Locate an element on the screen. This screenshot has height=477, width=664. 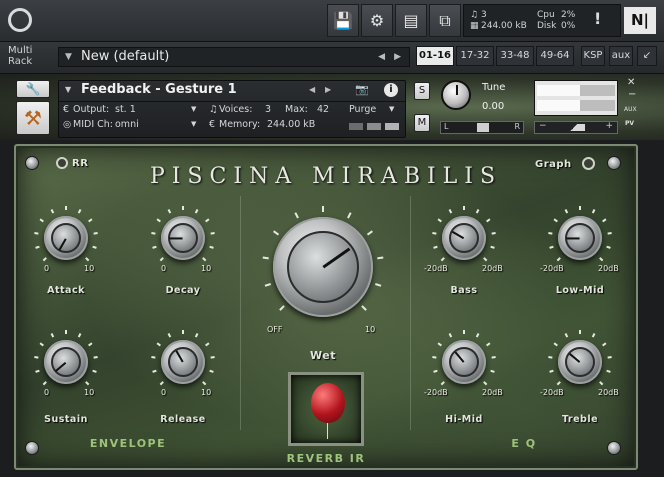
pan-handle is located at coordinates (483, 127).